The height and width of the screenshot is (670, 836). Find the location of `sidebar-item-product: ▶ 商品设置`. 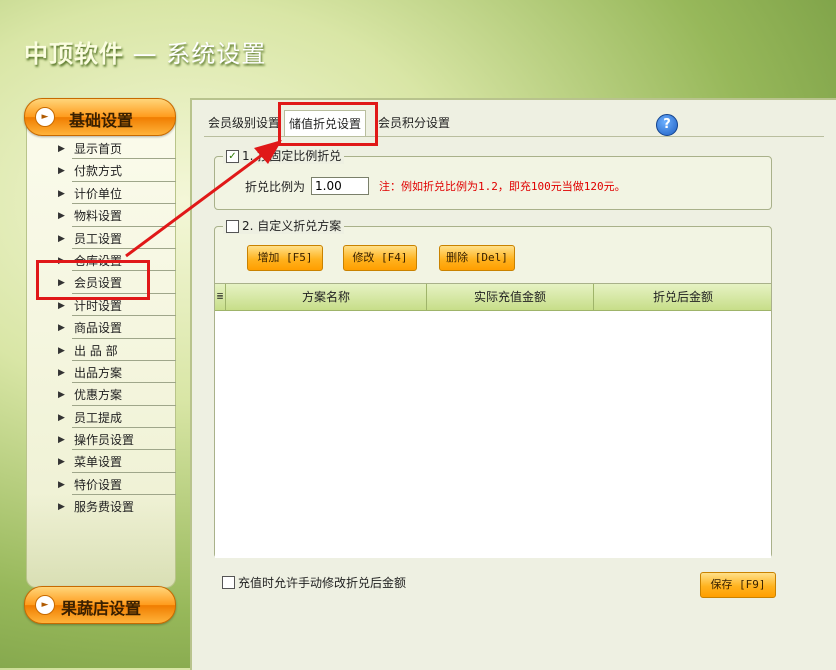

sidebar-item-product: ▶ 商品设置 is located at coordinates (116, 328).